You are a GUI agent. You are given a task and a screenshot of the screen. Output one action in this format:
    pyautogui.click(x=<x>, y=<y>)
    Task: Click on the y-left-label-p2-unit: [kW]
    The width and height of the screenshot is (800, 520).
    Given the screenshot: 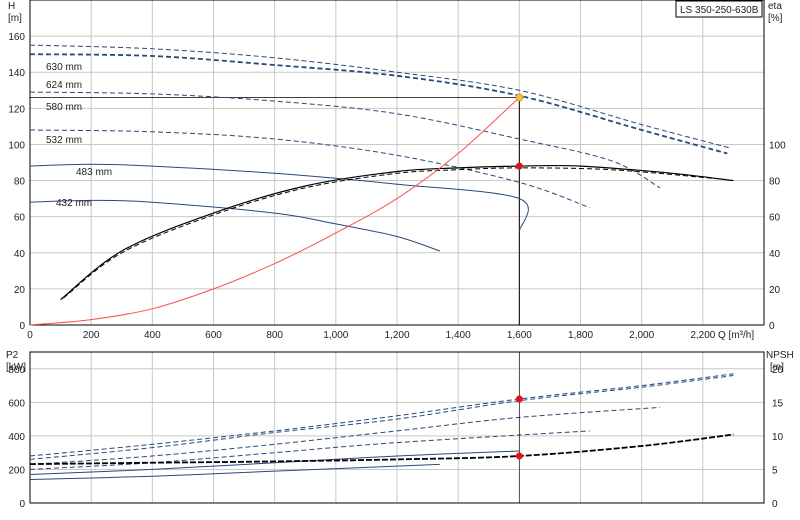 What is the action you would take?
    pyautogui.click(x=16, y=367)
    